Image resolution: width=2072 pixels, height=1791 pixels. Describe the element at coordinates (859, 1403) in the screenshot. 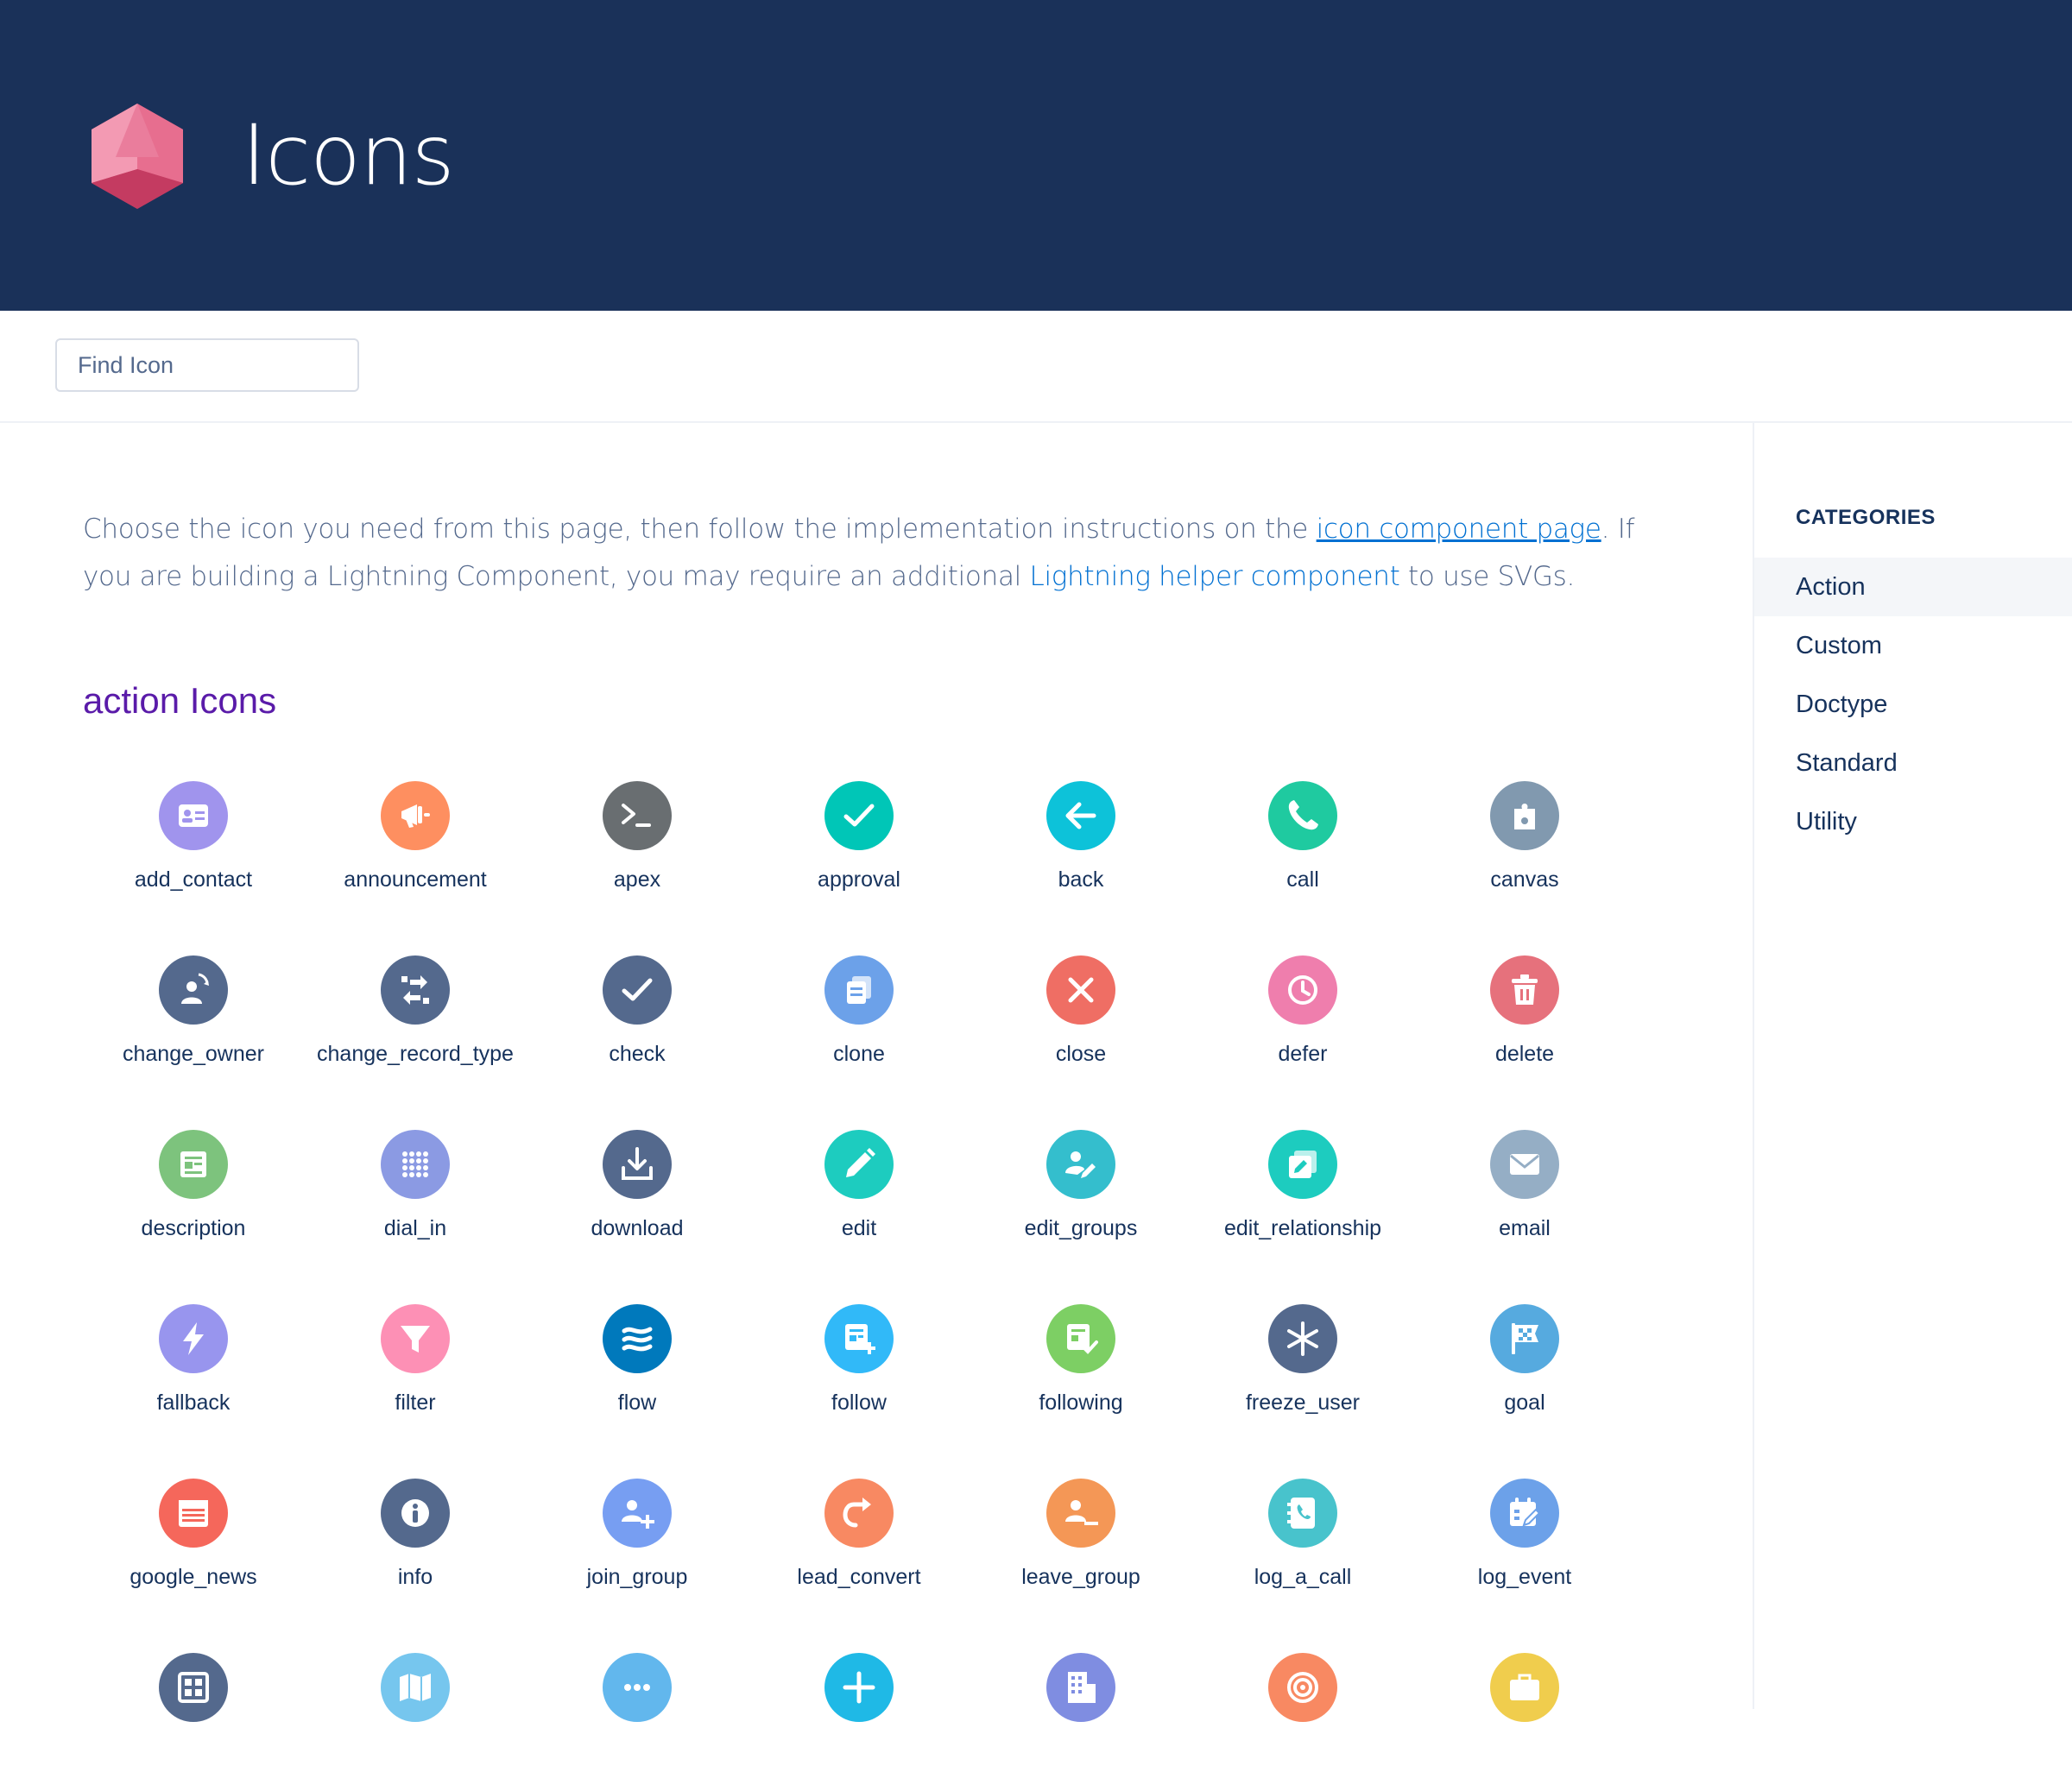

I see `icon-label: follow` at that location.